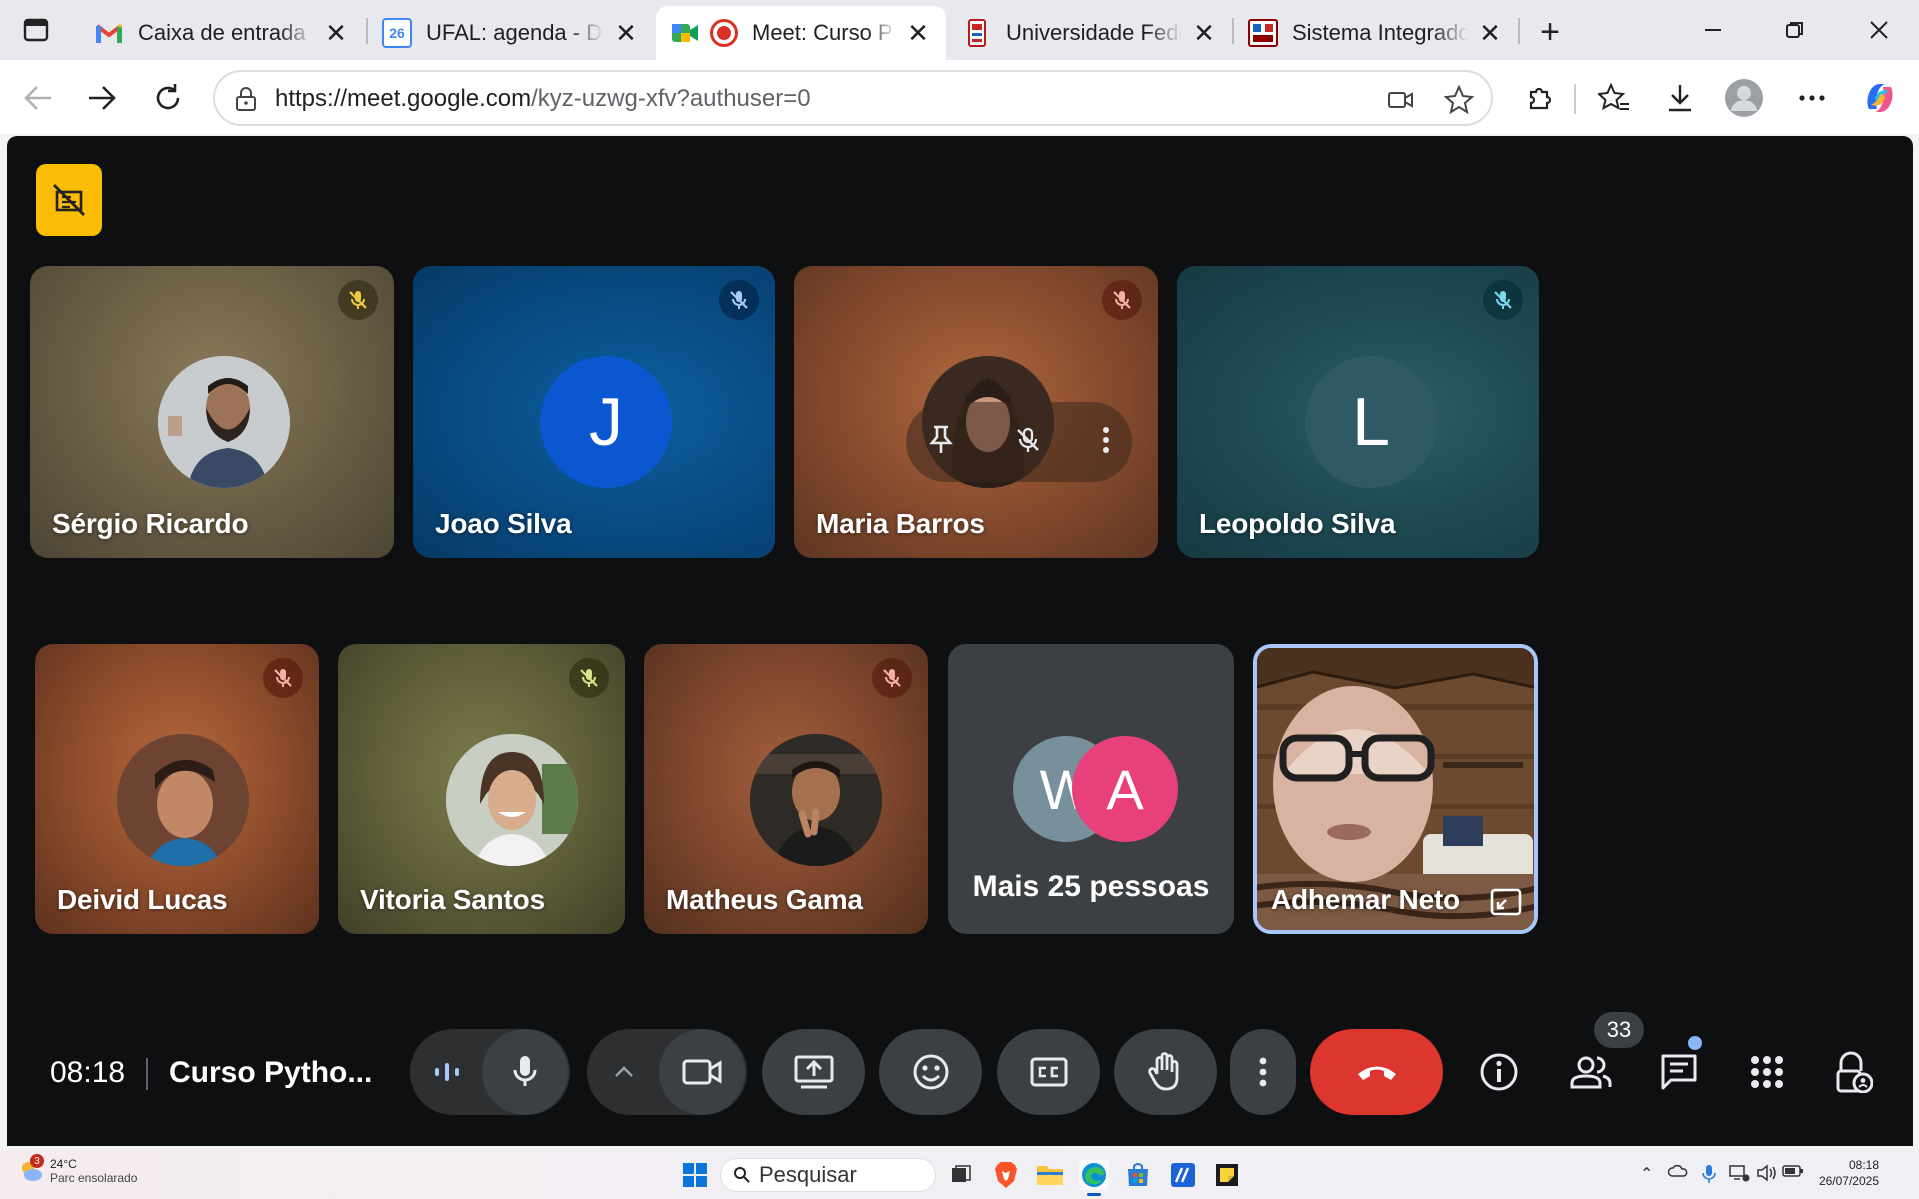 The width and height of the screenshot is (1919, 1199). I want to click on search-placeholder: Pesquisar, so click(808, 1174).